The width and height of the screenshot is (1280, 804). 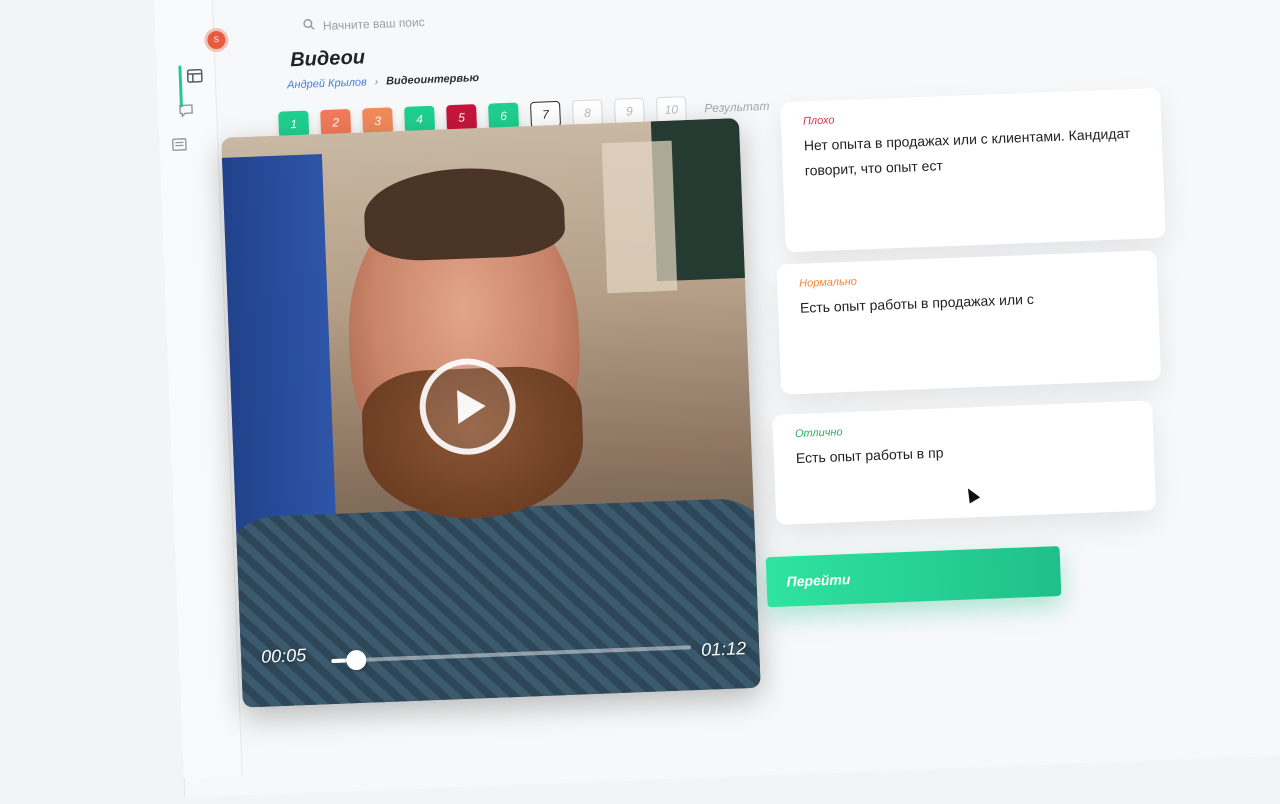 What do you see at coordinates (545, 114) in the screenshot?
I see `step-tab-7: 7` at bounding box center [545, 114].